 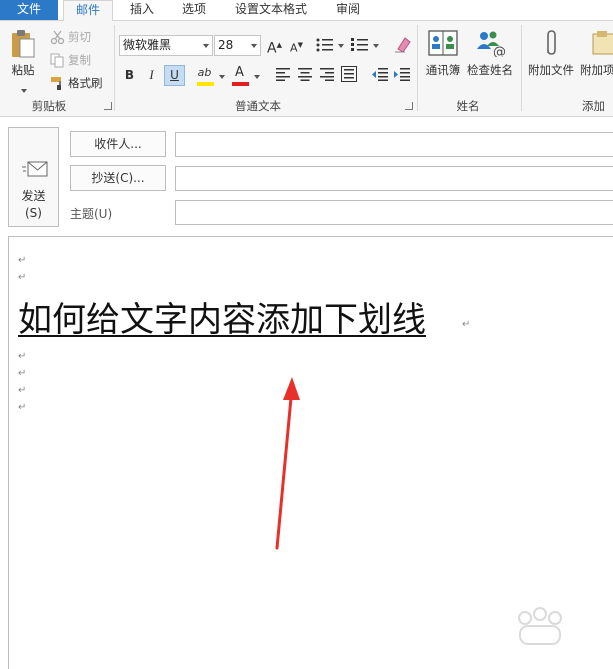 I want to click on tab-mail: 邮件, so click(x=88, y=10).